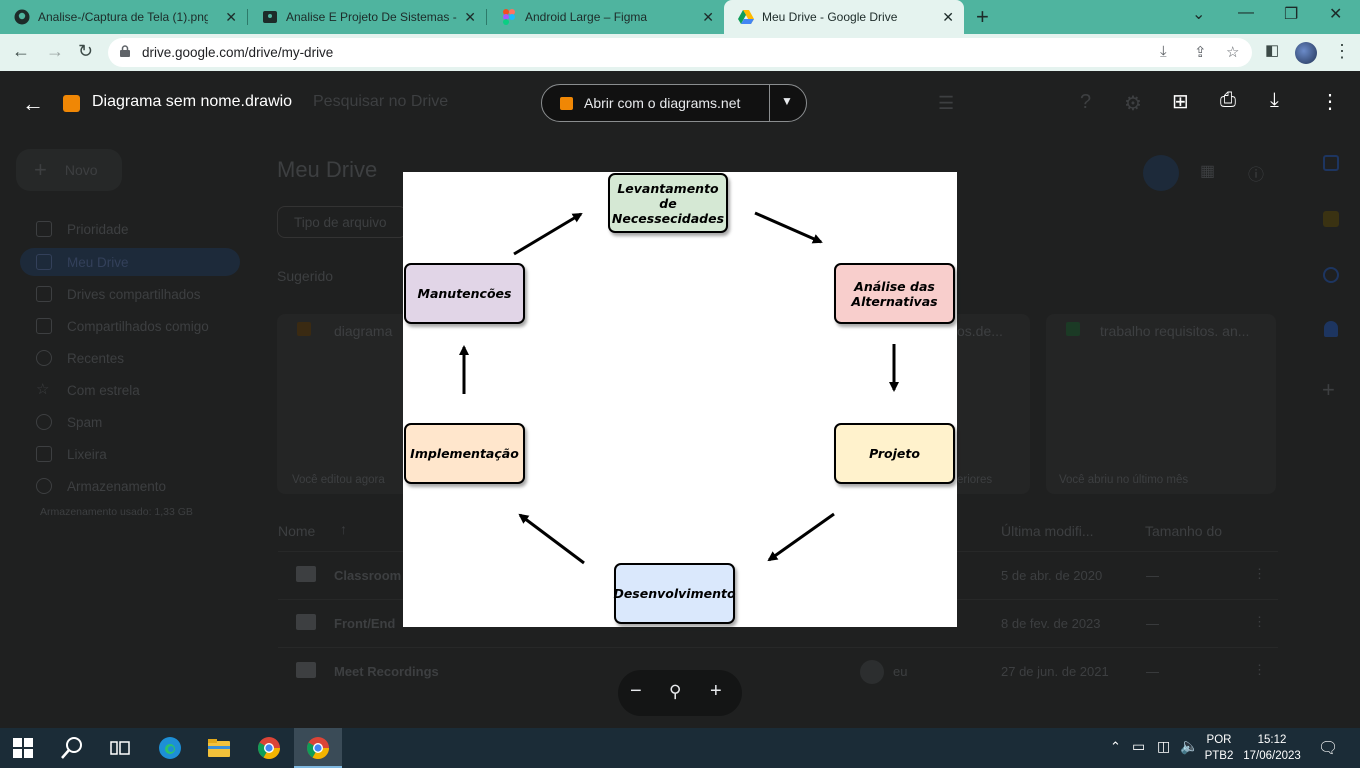  I want to click on keep-icon, so click(1331, 219).